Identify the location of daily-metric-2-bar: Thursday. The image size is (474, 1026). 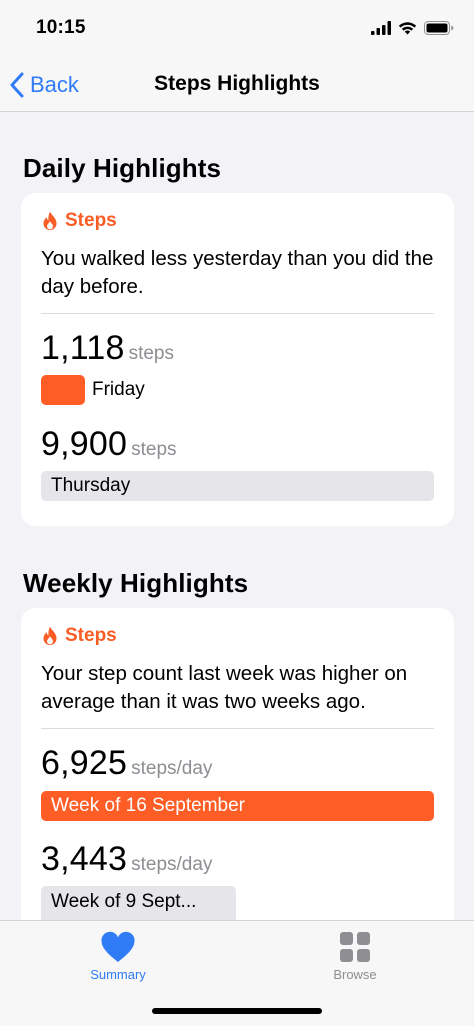
(237, 486).